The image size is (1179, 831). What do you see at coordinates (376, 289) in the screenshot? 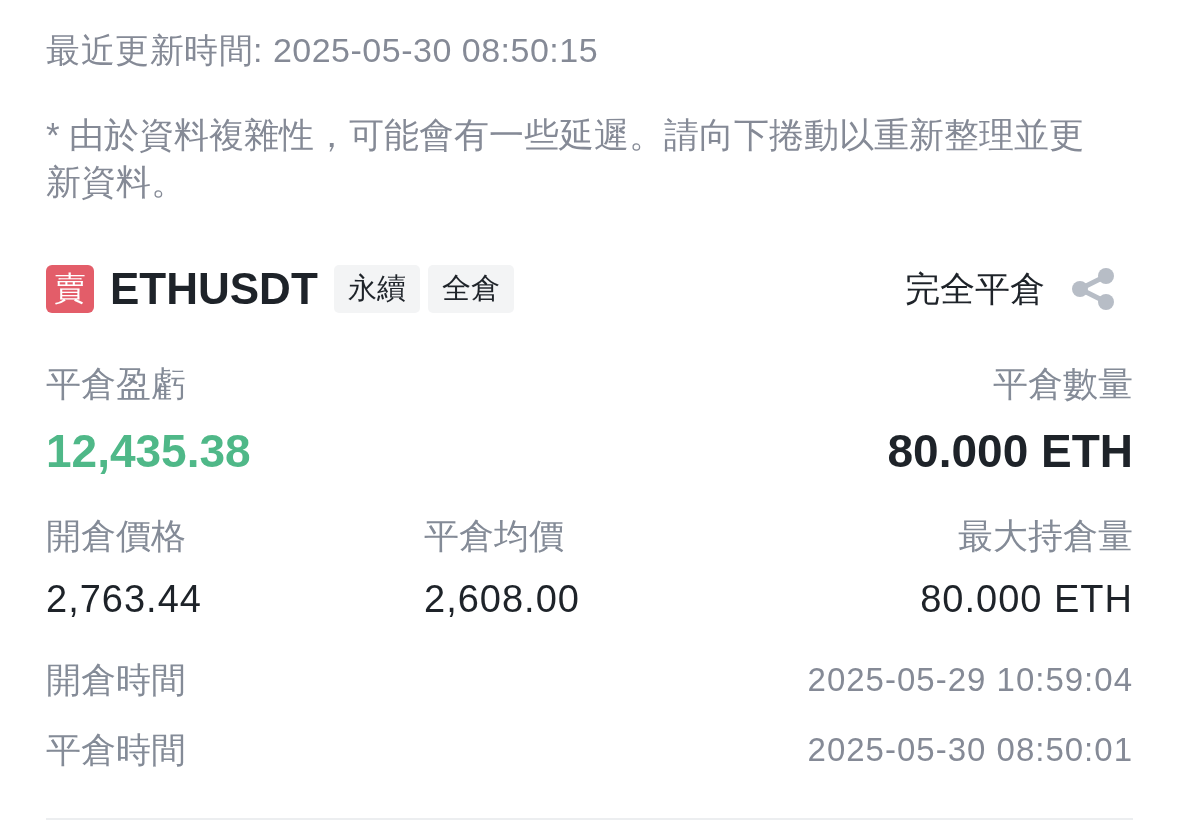
I see `tag: 永續` at bounding box center [376, 289].